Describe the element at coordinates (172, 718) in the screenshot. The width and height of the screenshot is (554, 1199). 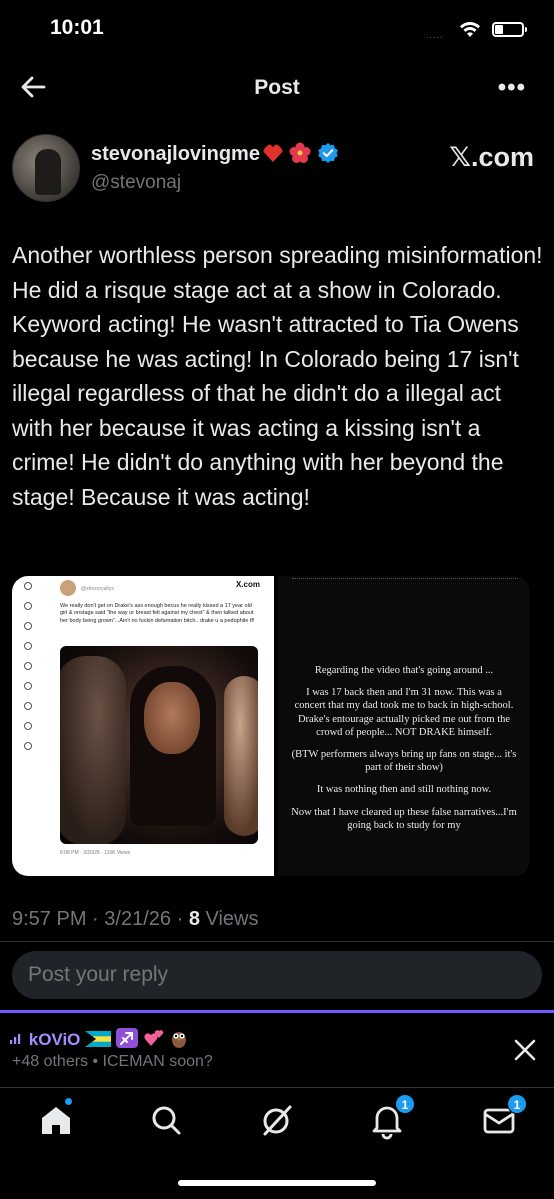
I see `photo-face` at that location.